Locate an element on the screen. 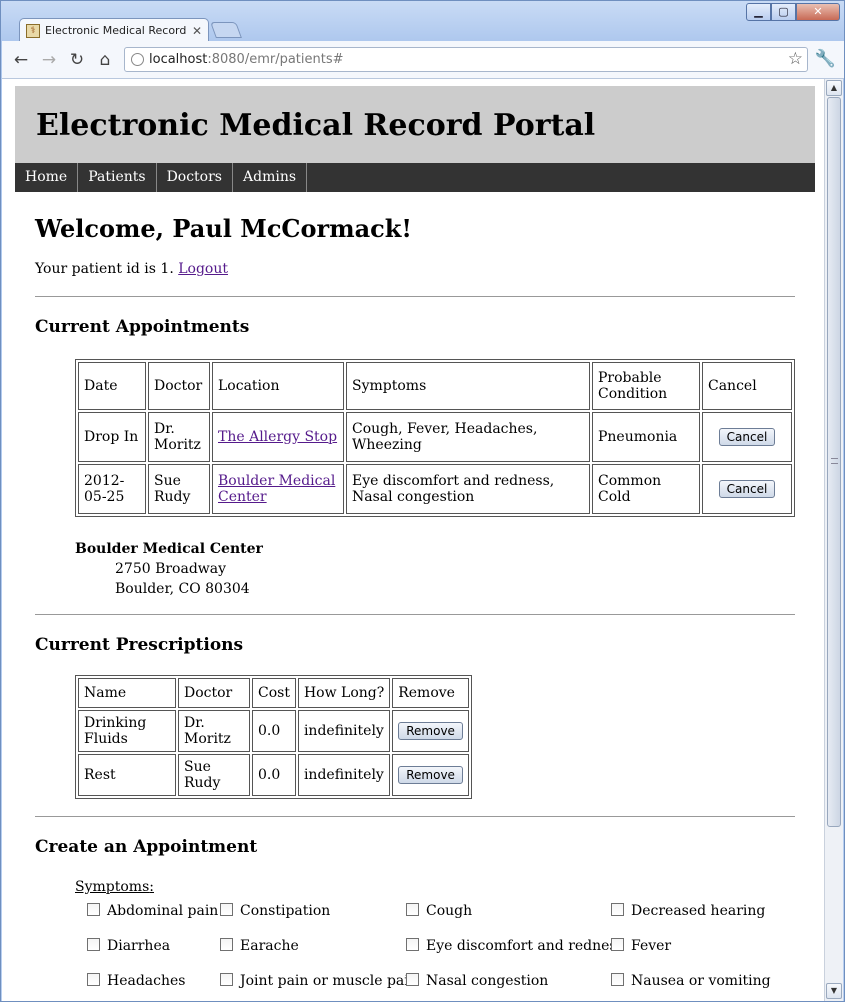  symptom-label: Diarrhea is located at coordinates (139, 946).